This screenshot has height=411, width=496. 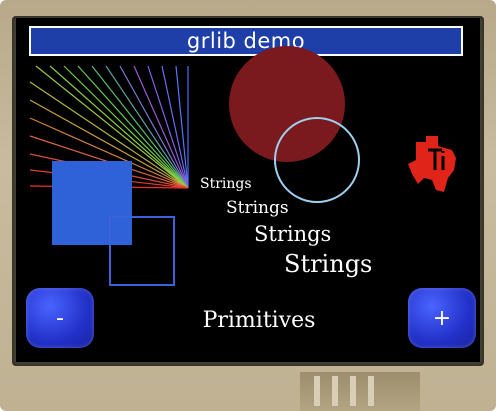 I want to click on mode-label: Primitives, so click(x=259, y=320).